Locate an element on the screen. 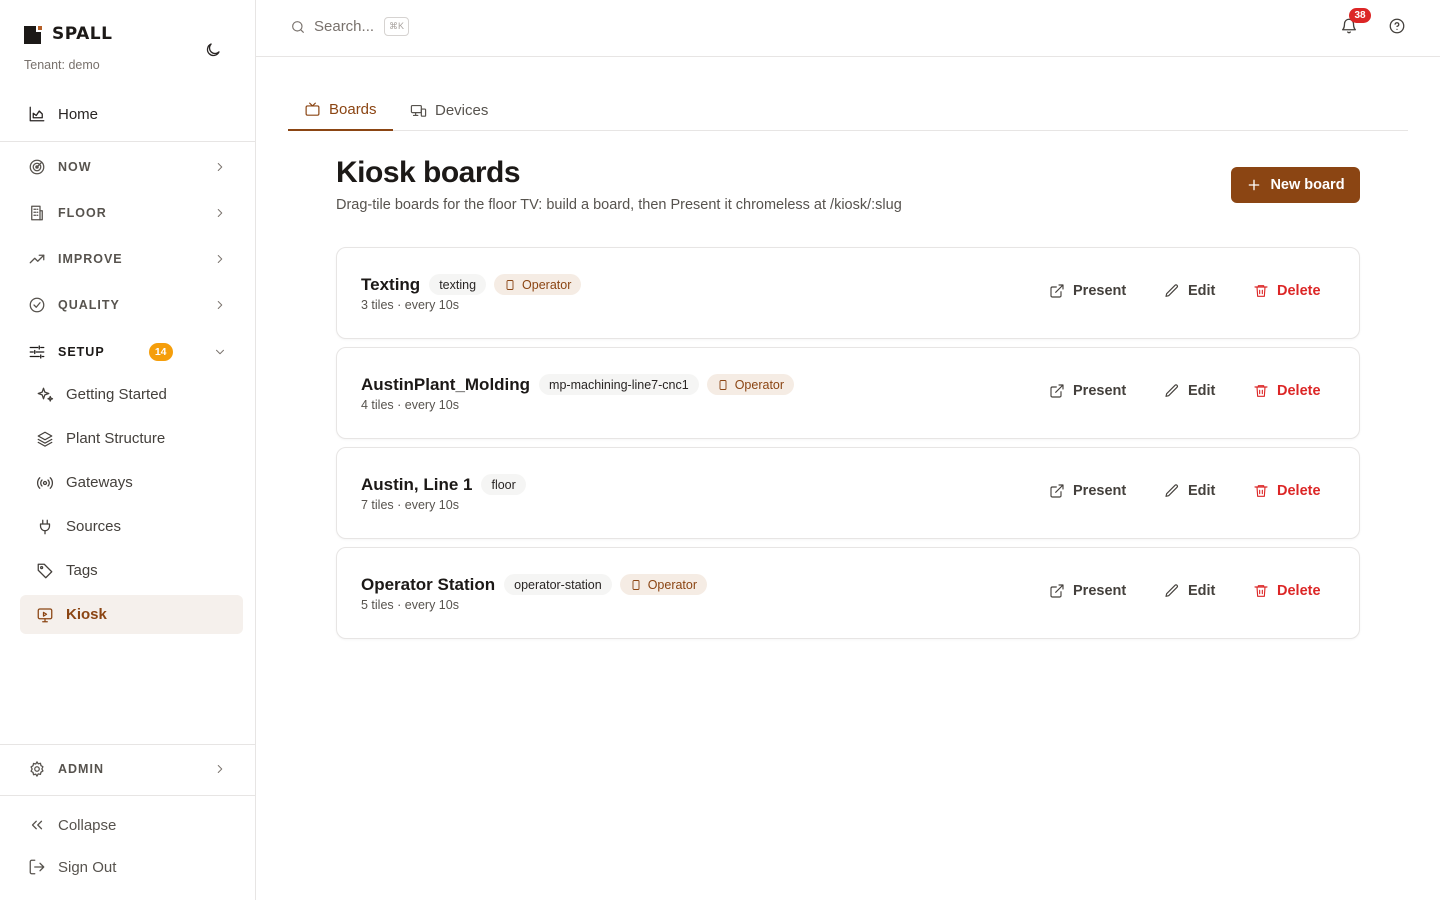 This screenshot has width=1440, height=900. chevrons-left-icon is located at coordinates (37, 825).